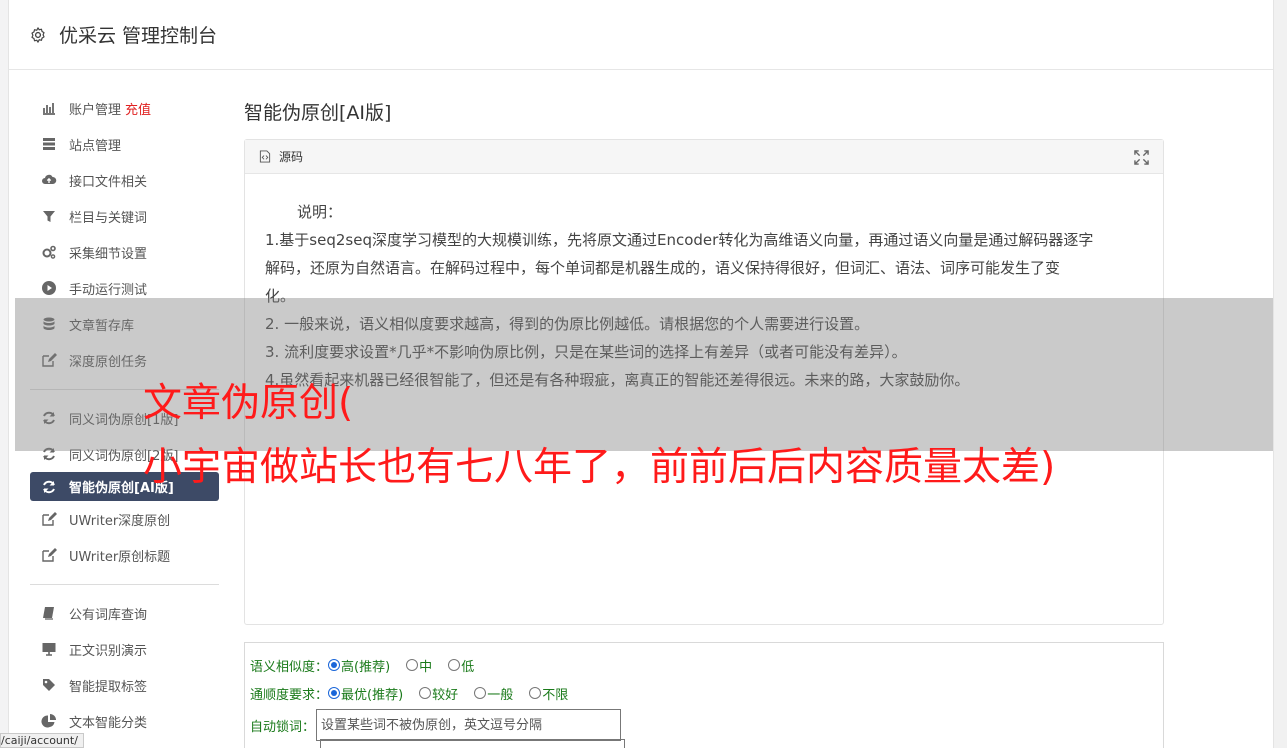  I want to click on sidebar-item: UWriter原创标题, so click(124, 555).